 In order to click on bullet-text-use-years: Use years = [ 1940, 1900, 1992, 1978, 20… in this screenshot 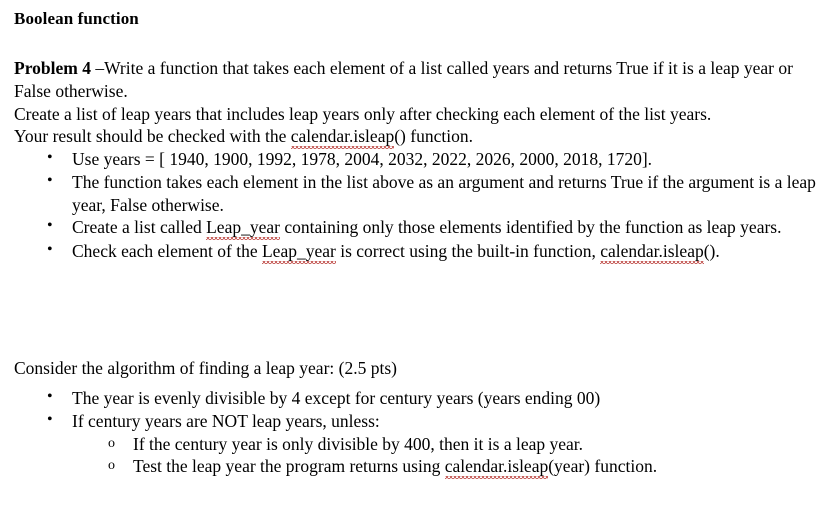, I will do `click(362, 159)`.